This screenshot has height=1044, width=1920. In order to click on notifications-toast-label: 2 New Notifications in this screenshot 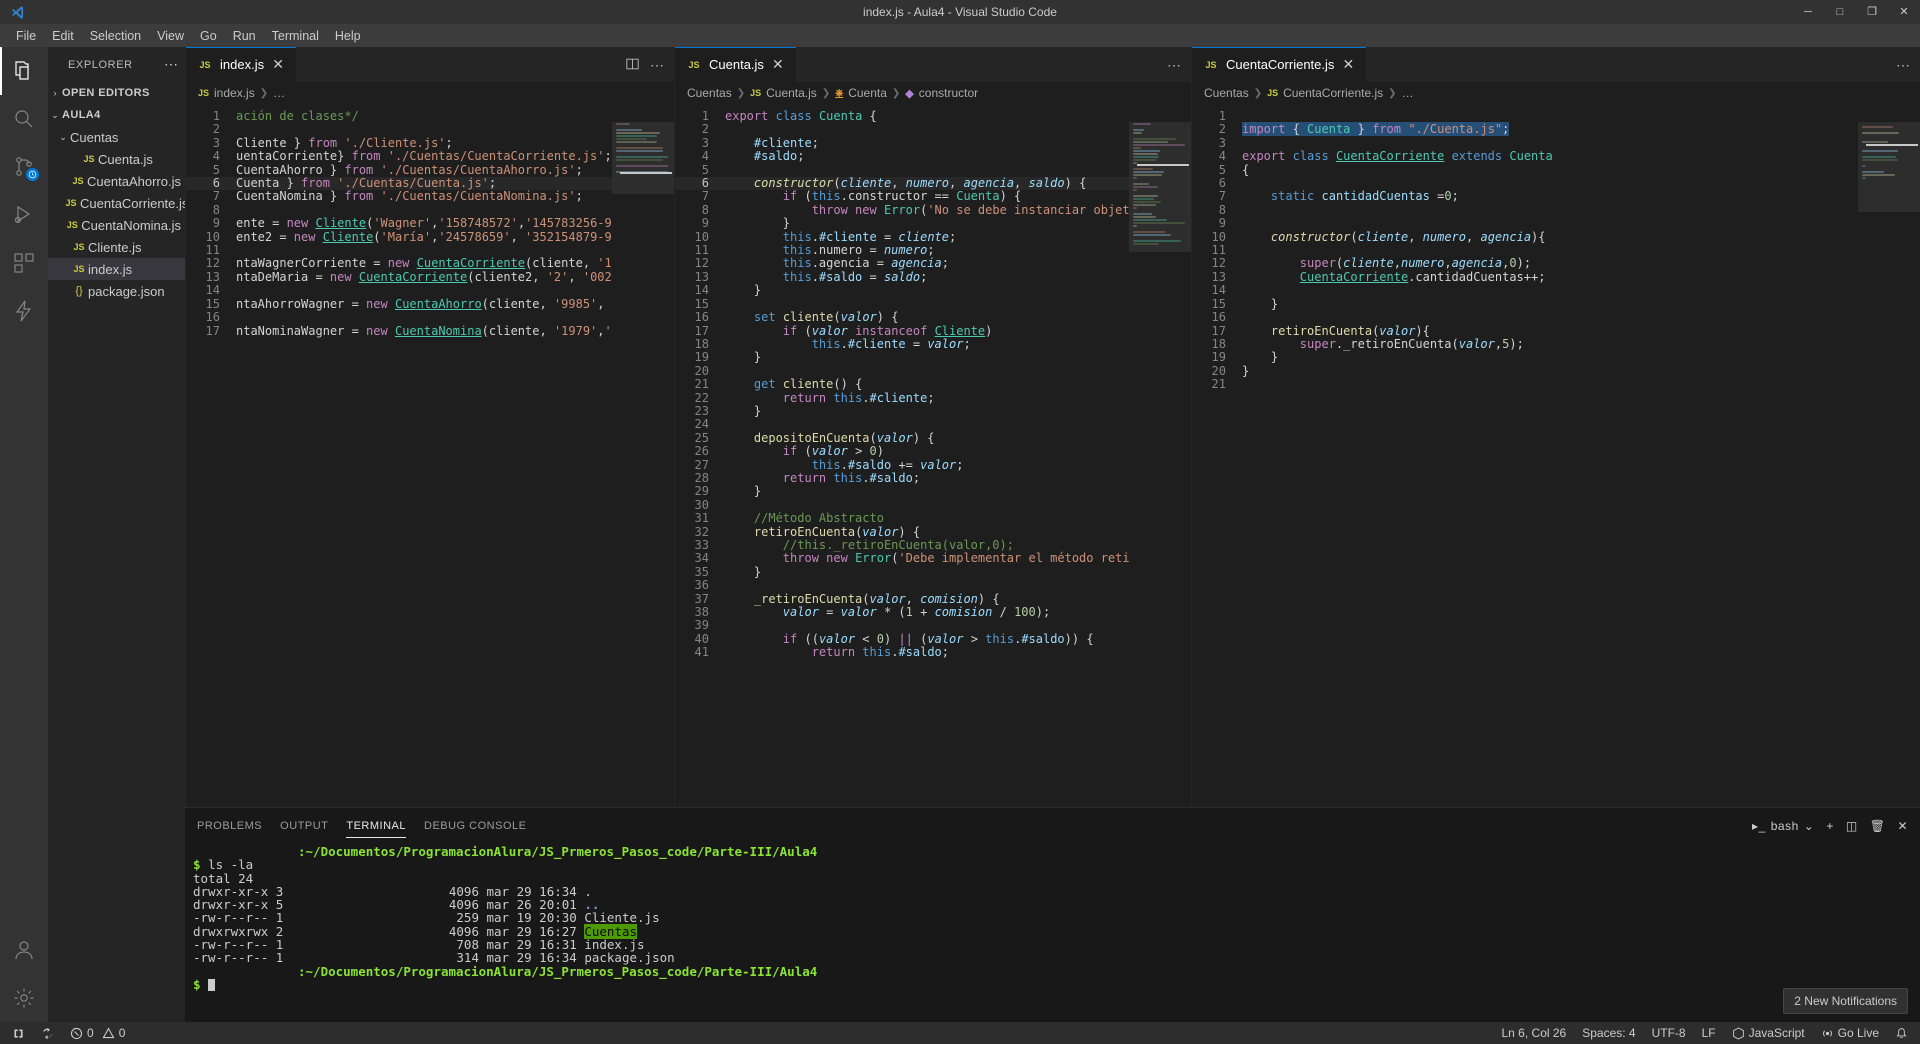, I will do `click(1845, 1001)`.